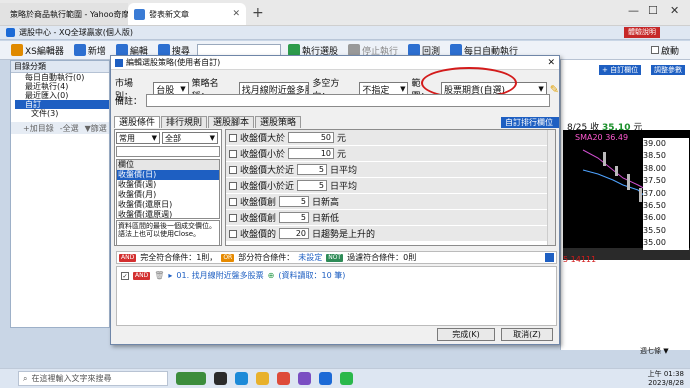 The image size is (690, 388). I want to click on tab-ranking: 排行規則, so click(184, 122).